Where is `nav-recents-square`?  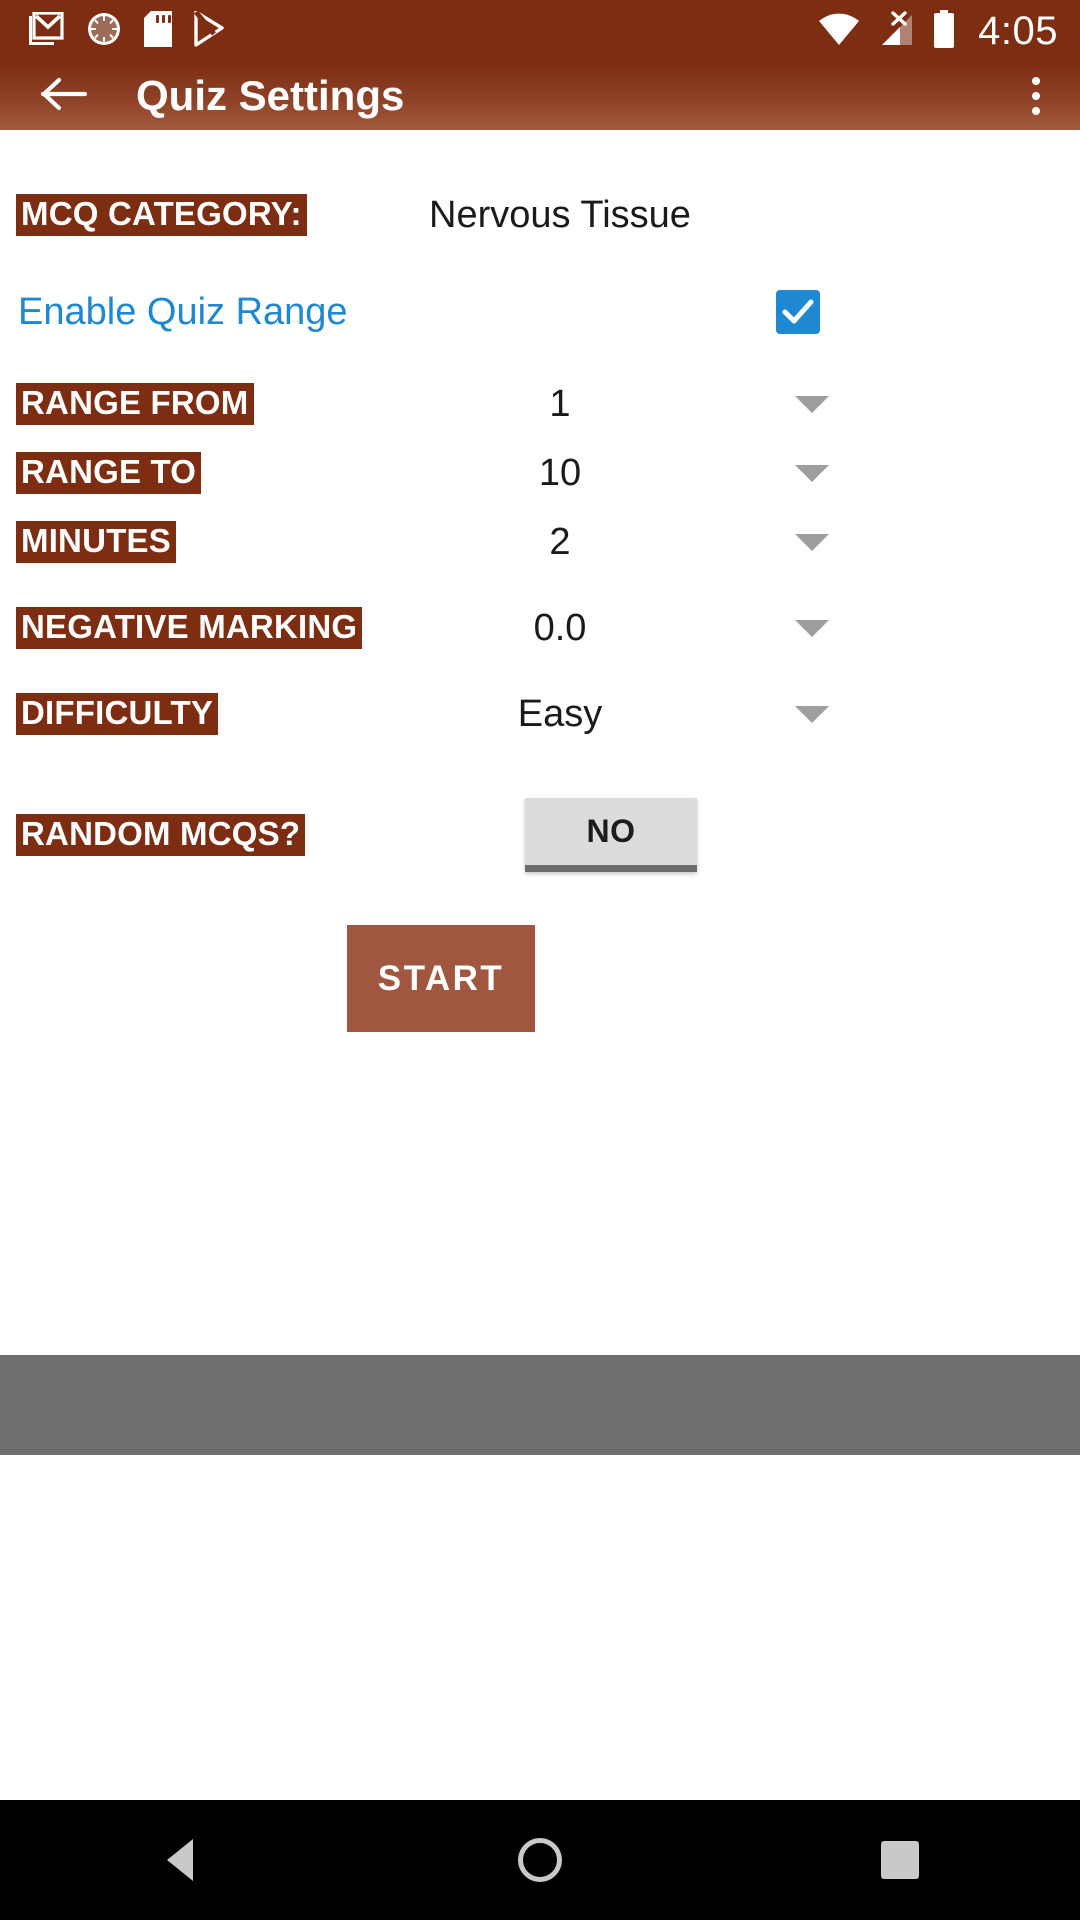
nav-recents-square is located at coordinates (900, 1860).